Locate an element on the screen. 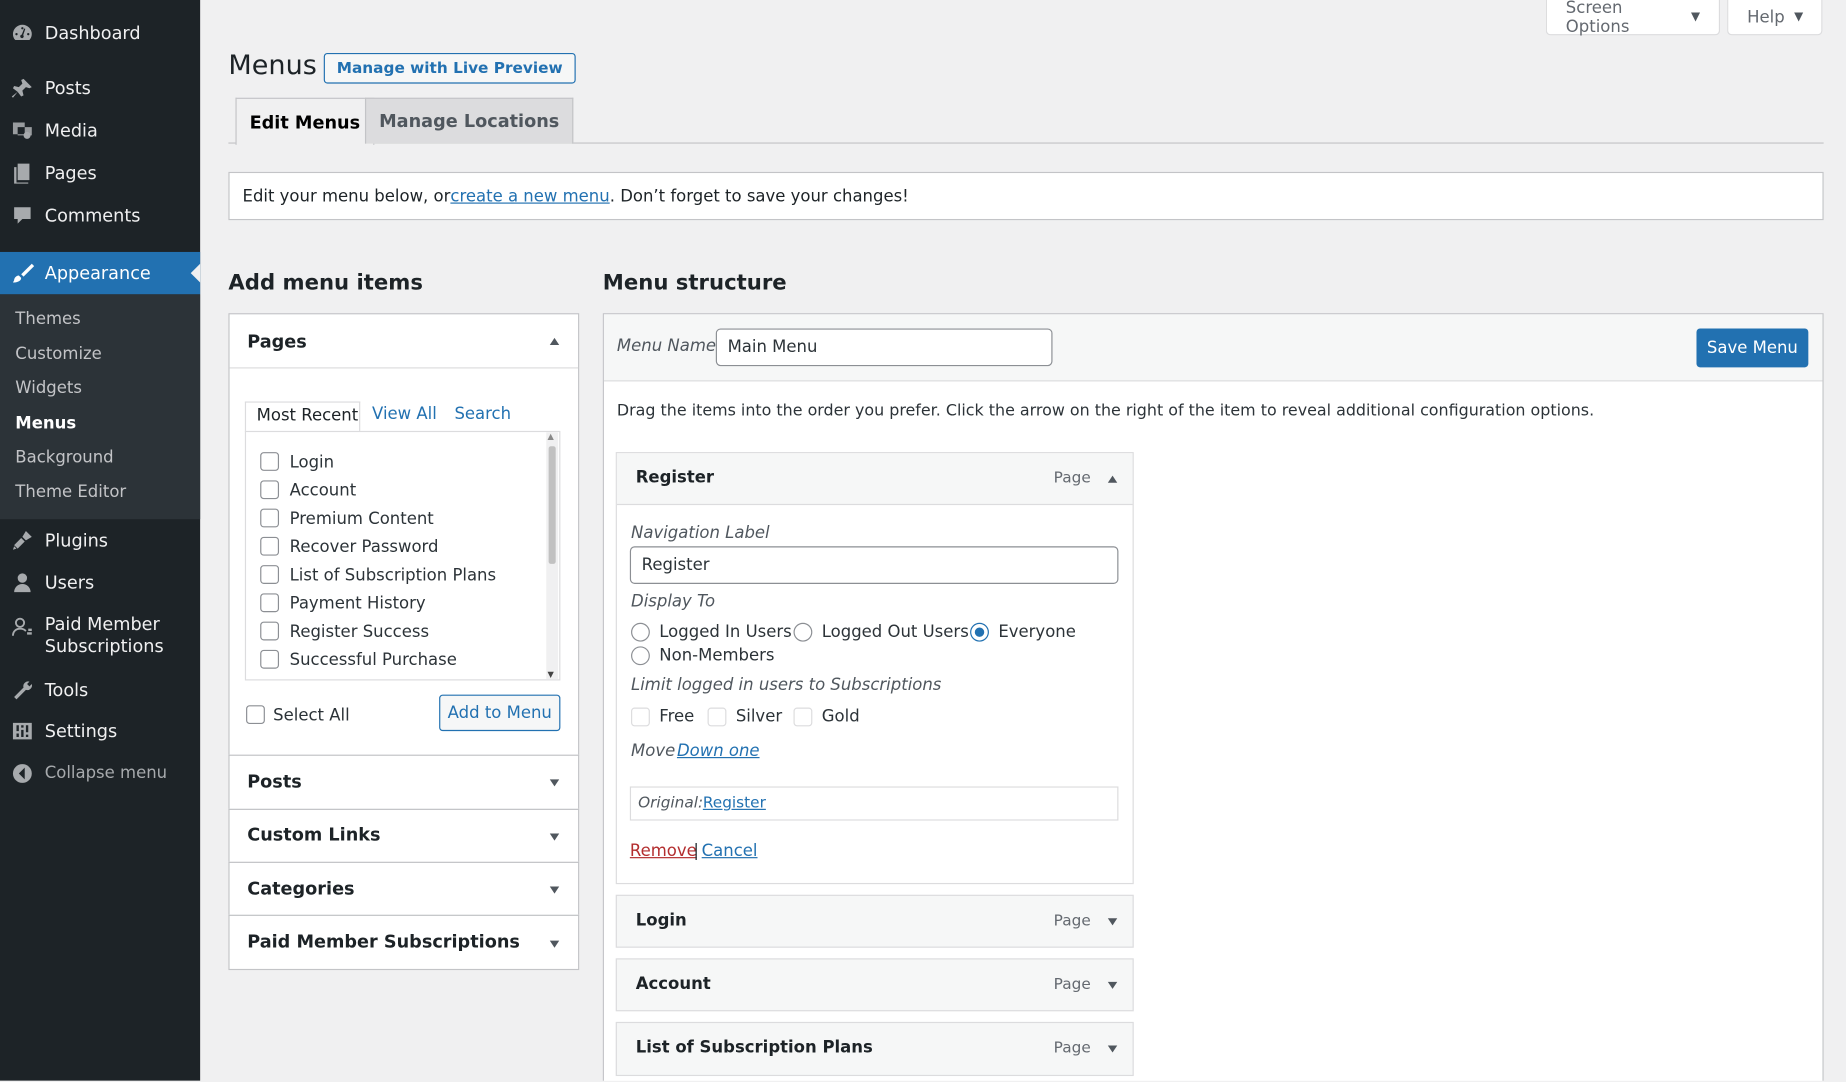 The width and height of the screenshot is (1846, 1082). create-new-menu-link: create a new menu is located at coordinates (529, 196).